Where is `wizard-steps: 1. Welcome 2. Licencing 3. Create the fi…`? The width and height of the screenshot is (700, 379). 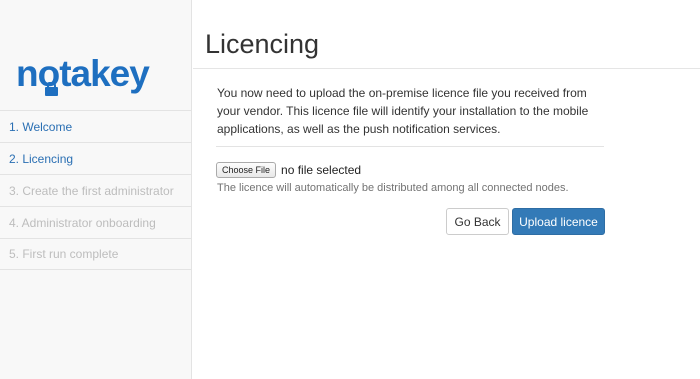
wizard-steps: 1. Welcome 2. Licencing 3. Create the fi… is located at coordinates (95, 190).